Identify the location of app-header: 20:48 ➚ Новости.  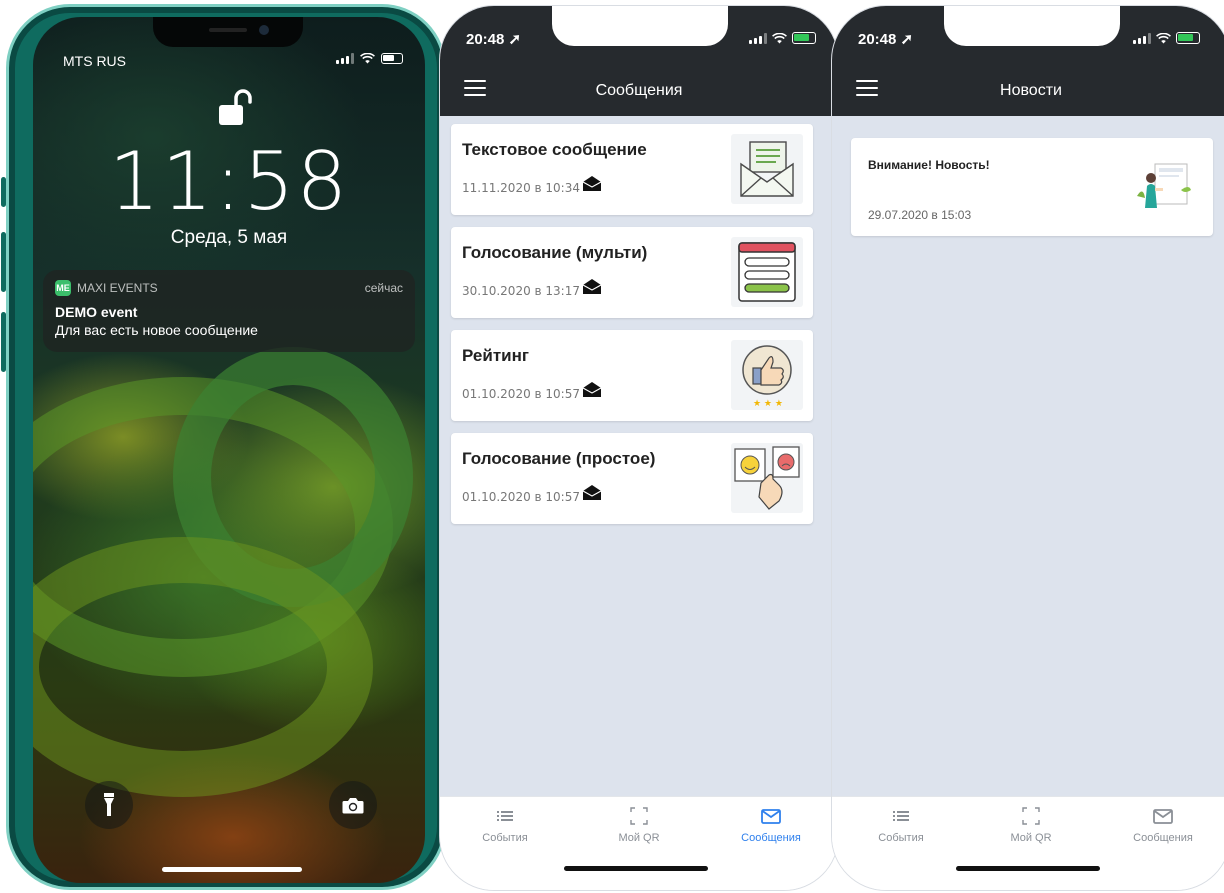
(1028, 61).